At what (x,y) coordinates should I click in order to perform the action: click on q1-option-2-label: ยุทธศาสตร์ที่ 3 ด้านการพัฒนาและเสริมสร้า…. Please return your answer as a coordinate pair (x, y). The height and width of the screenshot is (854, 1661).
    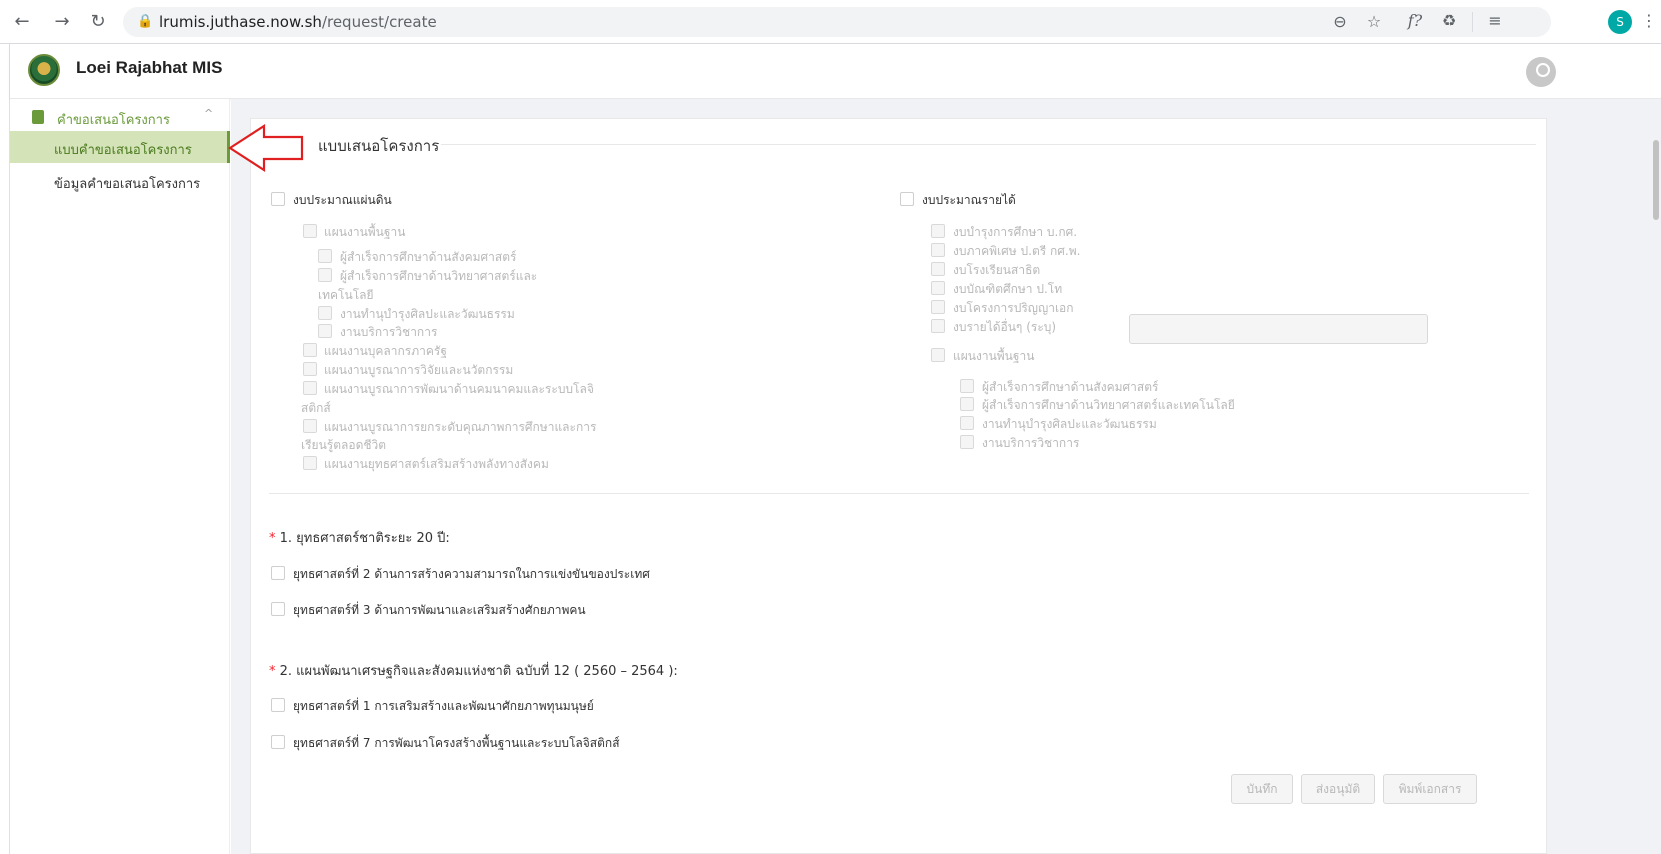
    Looking at the image, I should click on (439, 610).